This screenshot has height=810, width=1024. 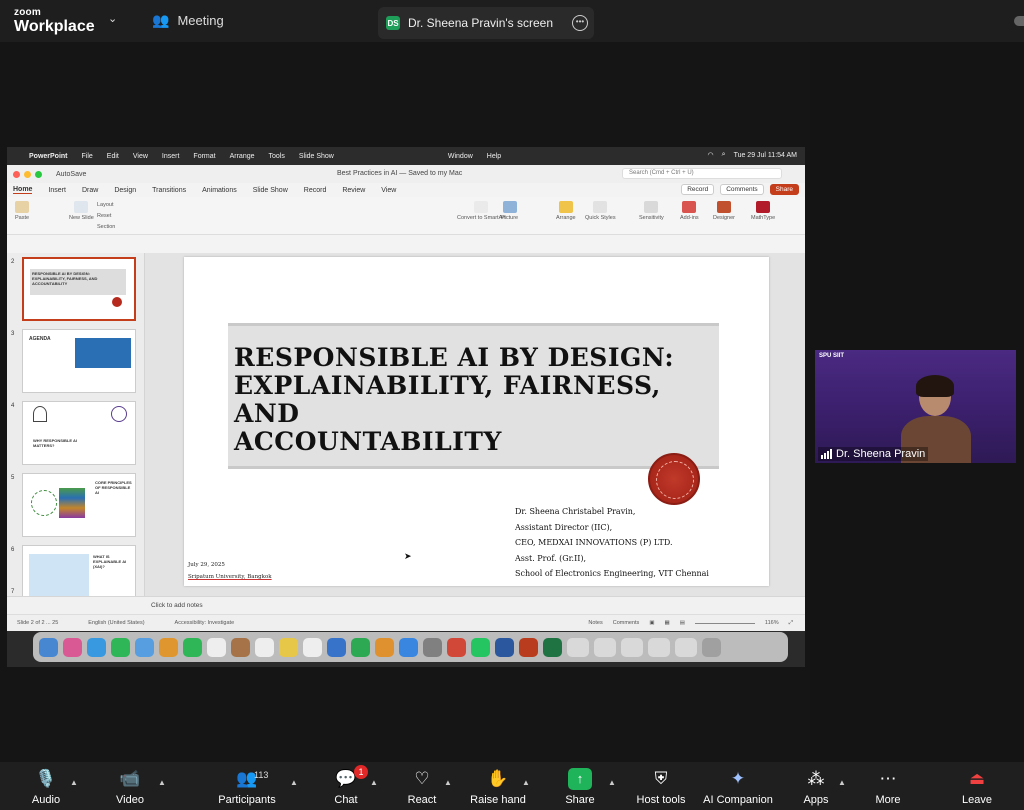 What do you see at coordinates (336, 647) in the screenshot?
I see `keynote-icon` at bounding box center [336, 647].